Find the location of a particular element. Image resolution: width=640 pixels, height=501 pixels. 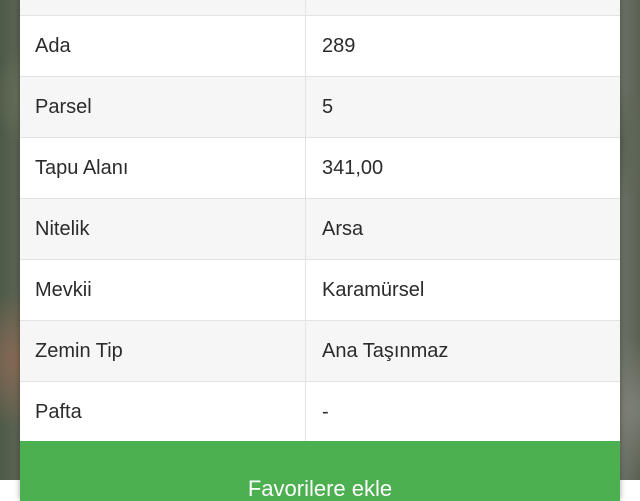

table-row-pafta: Pafta - is located at coordinates (320, 412).